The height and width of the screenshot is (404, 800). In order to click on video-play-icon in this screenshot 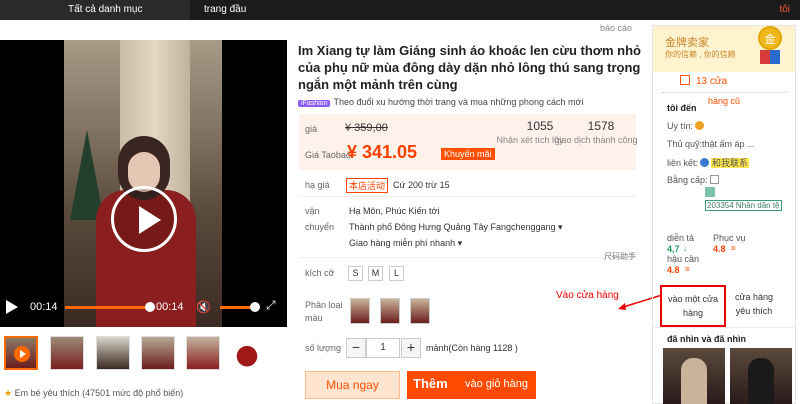, I will do `click(22, 354)`.